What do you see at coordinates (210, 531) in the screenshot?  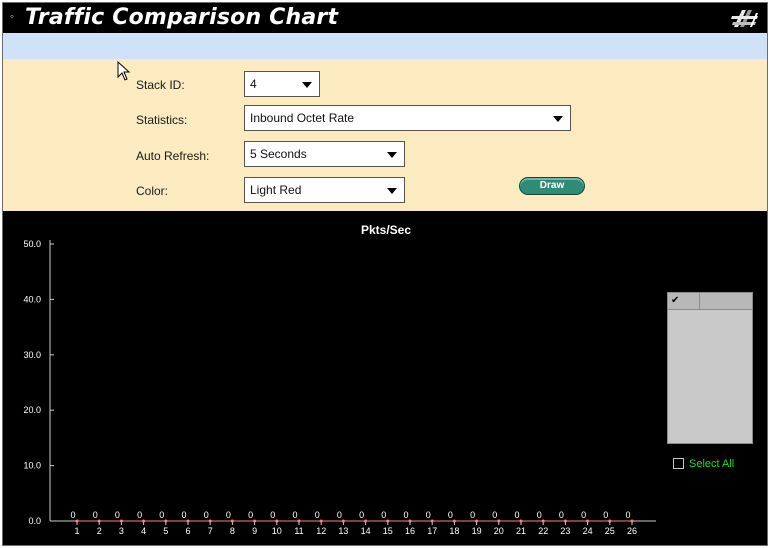 I see `x-tick-label: 7` at bounding box center [210, 531].